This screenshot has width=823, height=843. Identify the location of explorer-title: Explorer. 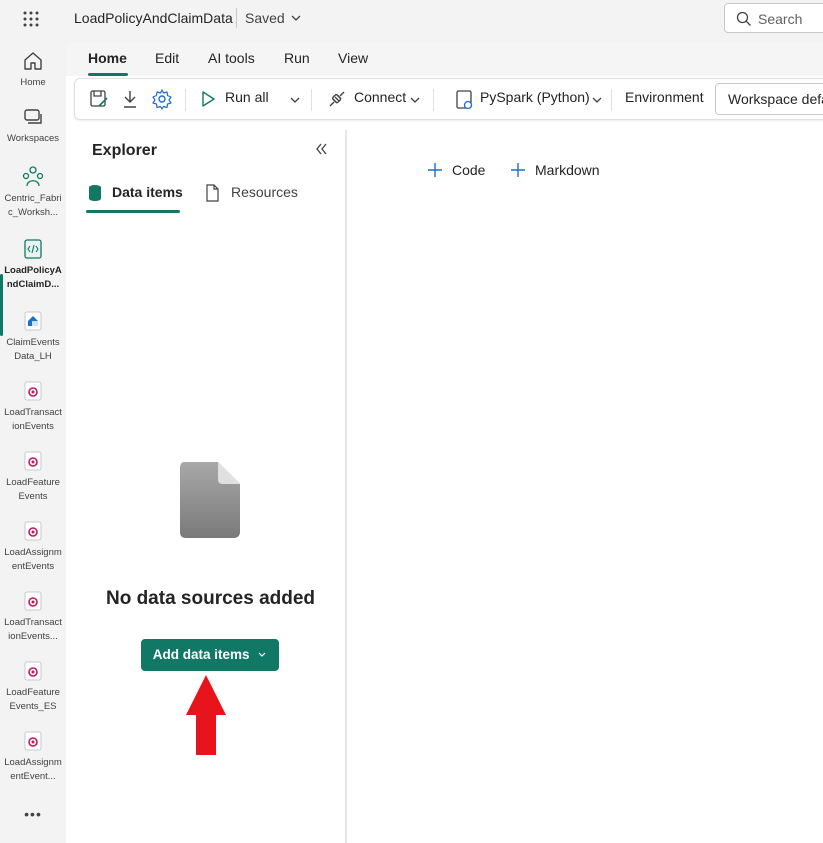
(124, 150).